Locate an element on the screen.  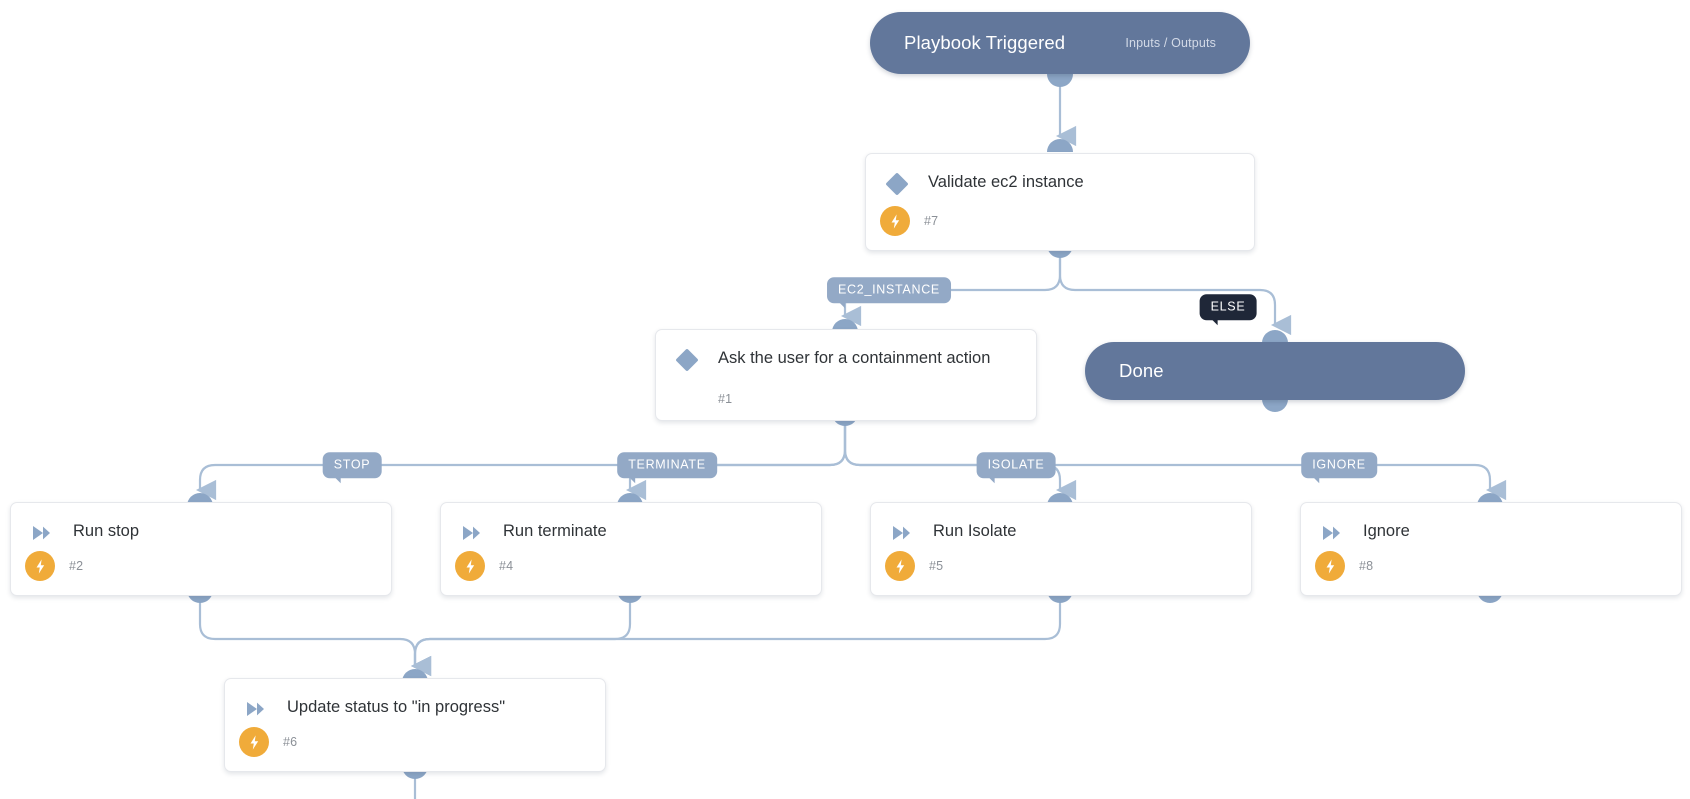
edge-label-isolate: ISOLATE is located at coordinates (1016, 467).